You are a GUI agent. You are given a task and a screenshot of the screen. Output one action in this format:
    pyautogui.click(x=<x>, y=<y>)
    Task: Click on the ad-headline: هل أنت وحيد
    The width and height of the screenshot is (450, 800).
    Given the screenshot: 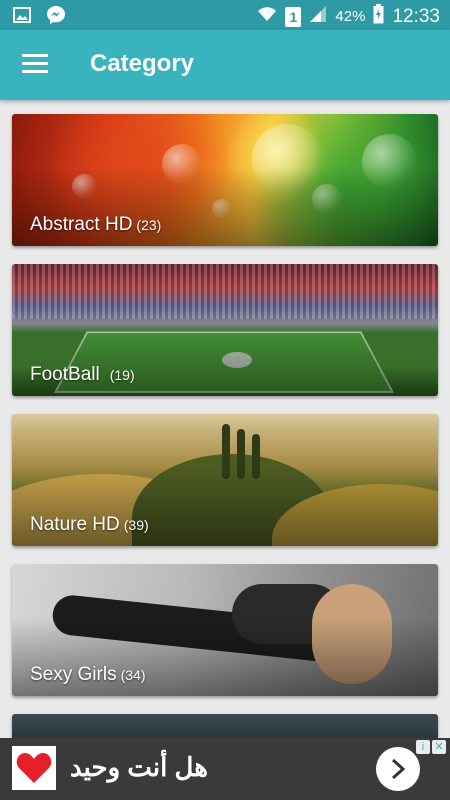 What is the action you would take?
    pyautogui.click(x=139, y=767)
    